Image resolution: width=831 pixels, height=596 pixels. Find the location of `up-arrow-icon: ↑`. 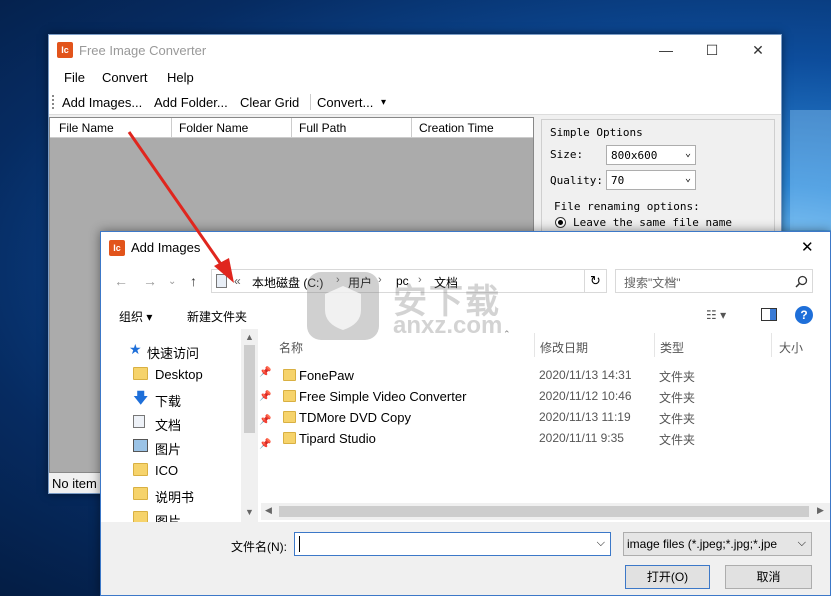

up-arrow-icon: ↑ is located at coordinates (193, 281).